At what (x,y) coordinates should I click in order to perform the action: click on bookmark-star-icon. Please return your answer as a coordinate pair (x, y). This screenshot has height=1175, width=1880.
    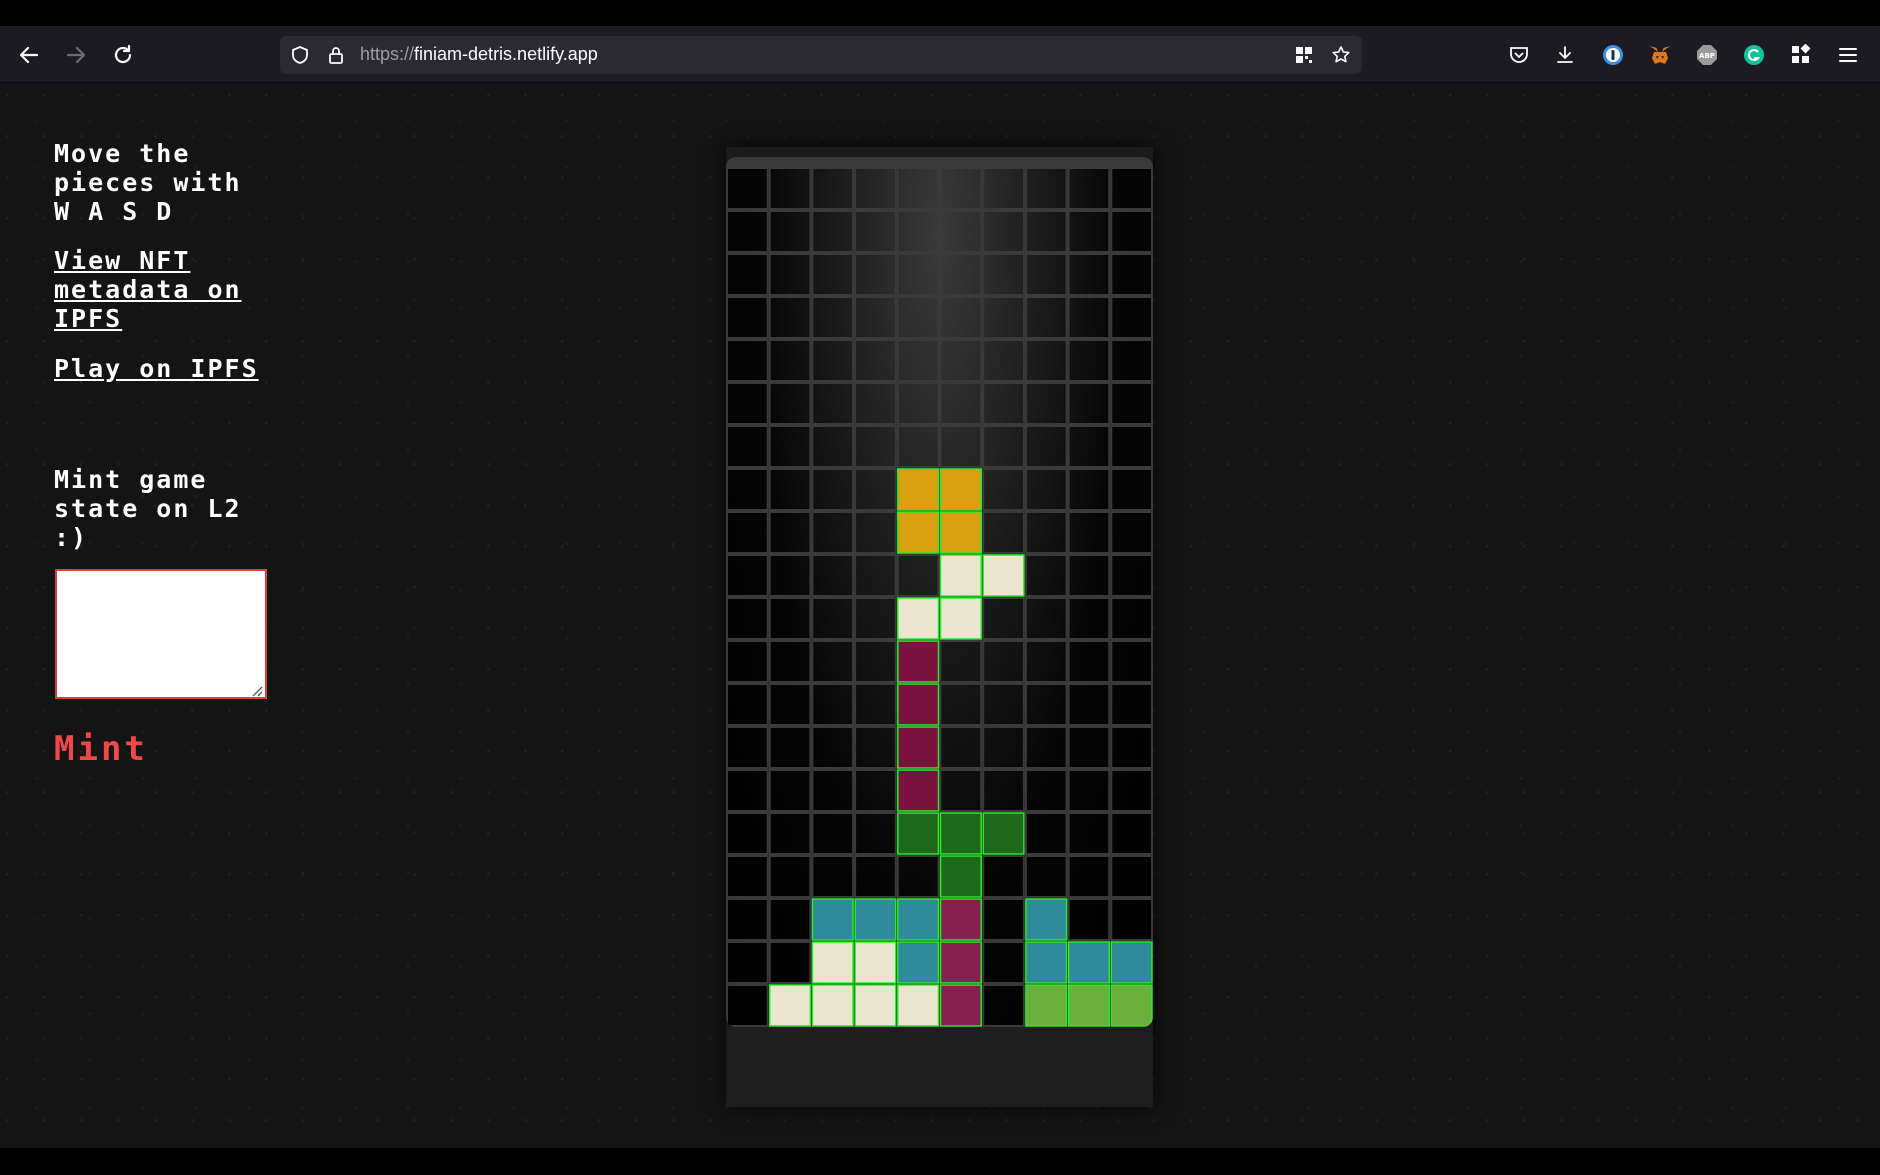
    Looking at the image, I should click on (1341, 55).